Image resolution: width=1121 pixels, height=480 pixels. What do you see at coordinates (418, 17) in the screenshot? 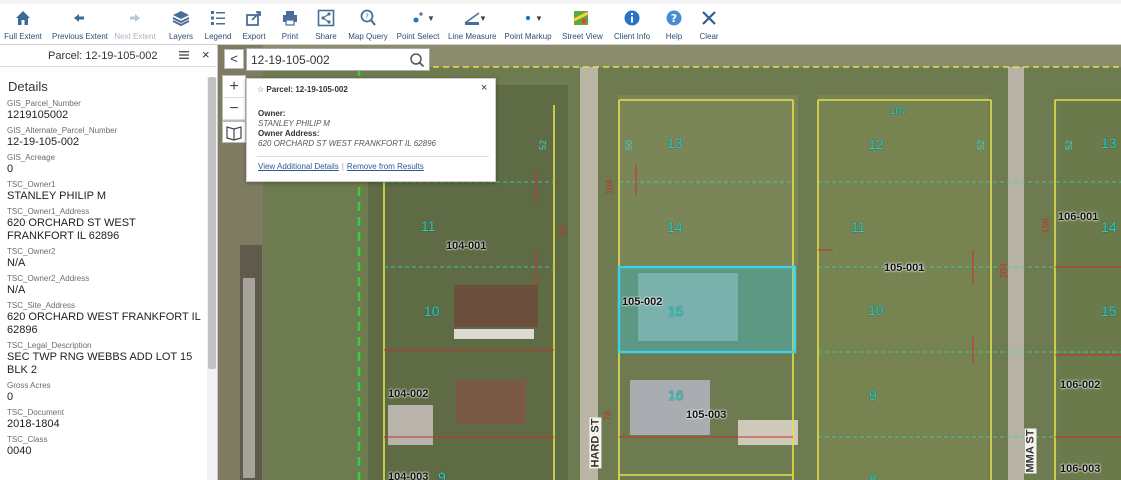
I see `point-select-icon` at bounding box center [418, 17].